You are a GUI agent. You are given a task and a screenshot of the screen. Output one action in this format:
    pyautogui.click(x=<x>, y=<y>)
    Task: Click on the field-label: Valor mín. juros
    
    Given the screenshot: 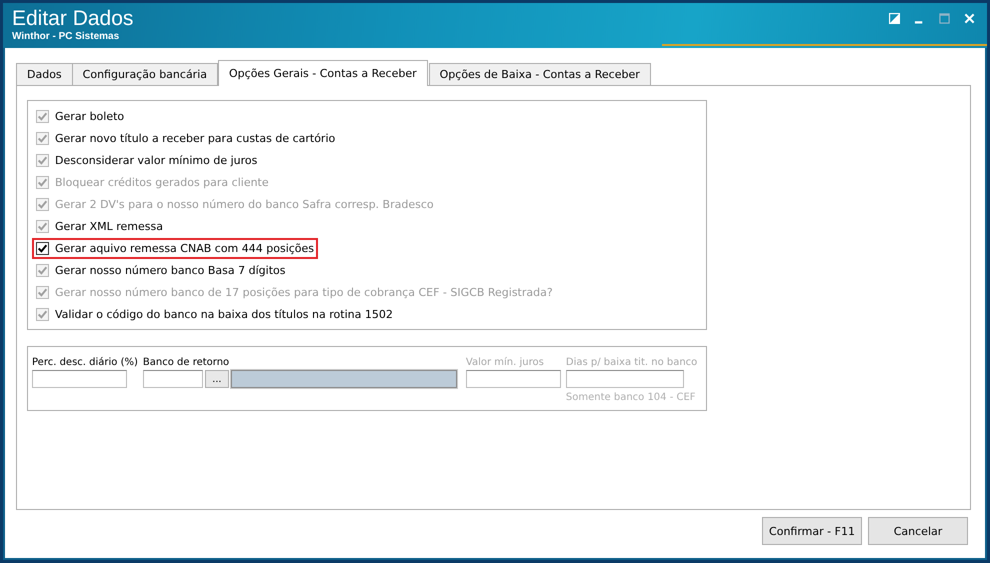 What is the action you would take?
    pyautogui.click(x=505, y=362)
    